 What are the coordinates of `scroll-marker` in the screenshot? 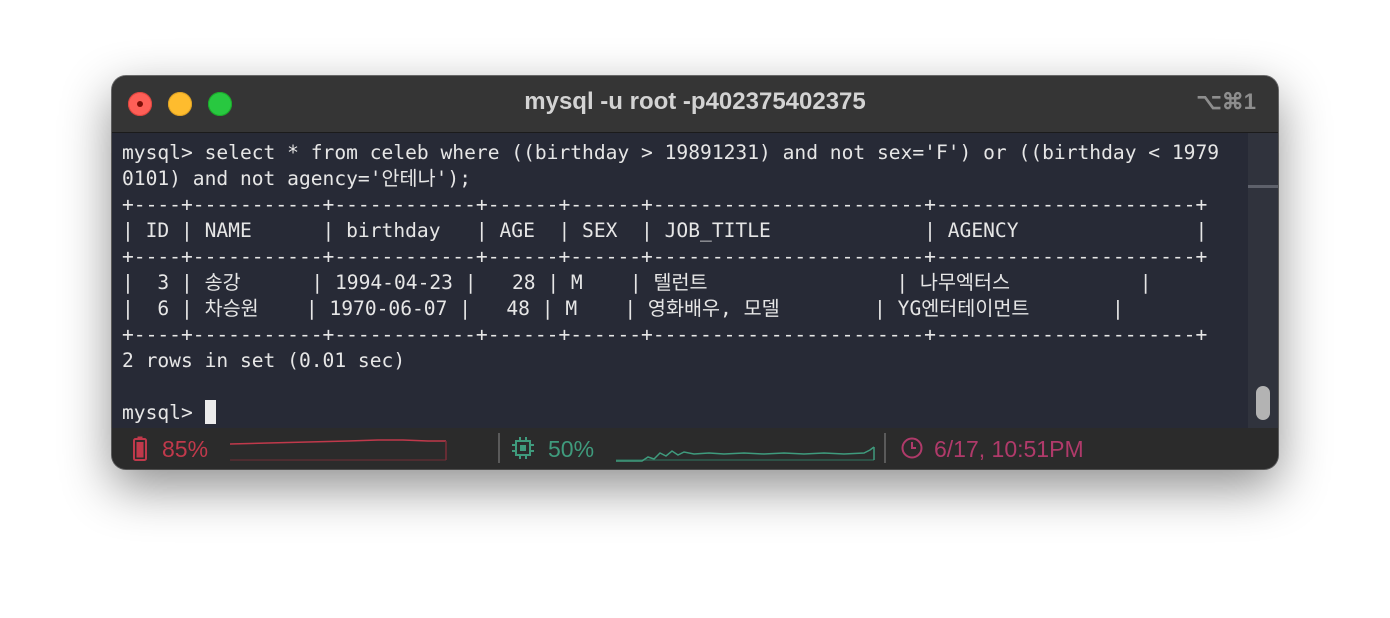 It's located at (1263, 186).